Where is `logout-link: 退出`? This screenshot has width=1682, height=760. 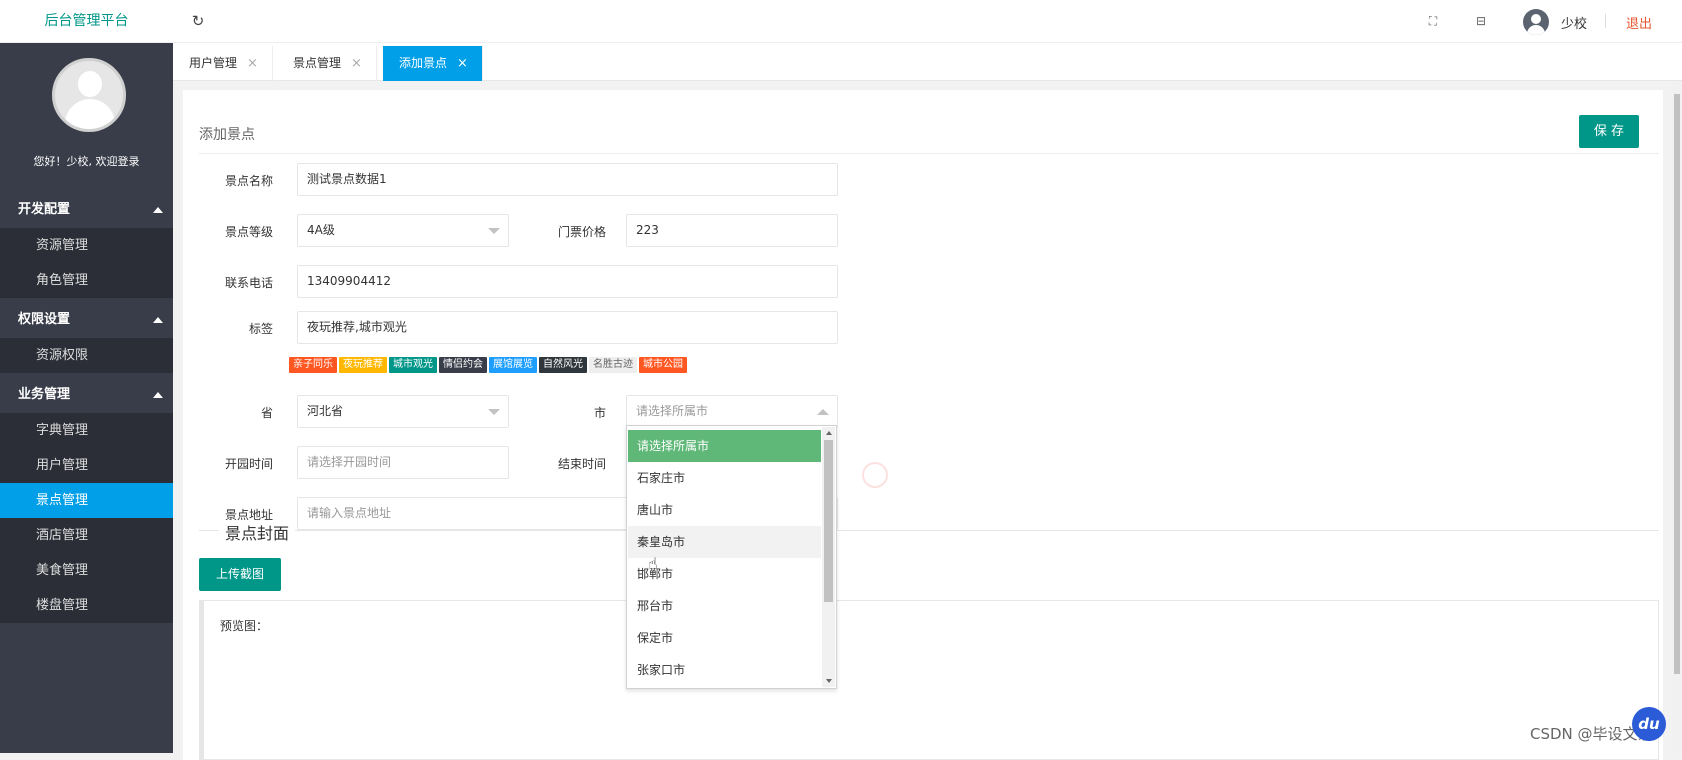 logout-link: 退出 is located at coordinates (1639, 22).